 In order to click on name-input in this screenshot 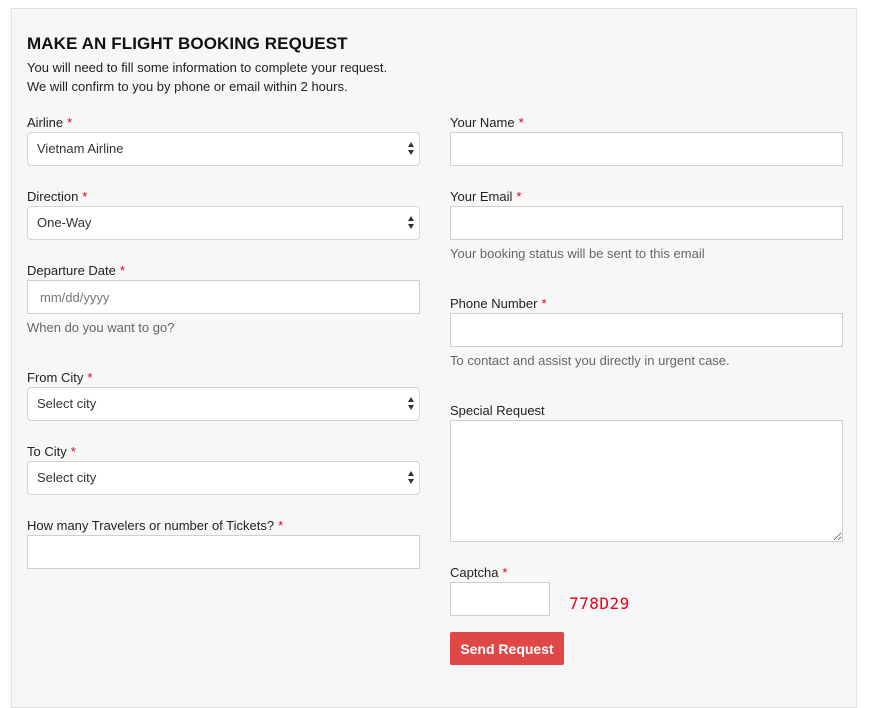, I will do `click(646, 149)`.